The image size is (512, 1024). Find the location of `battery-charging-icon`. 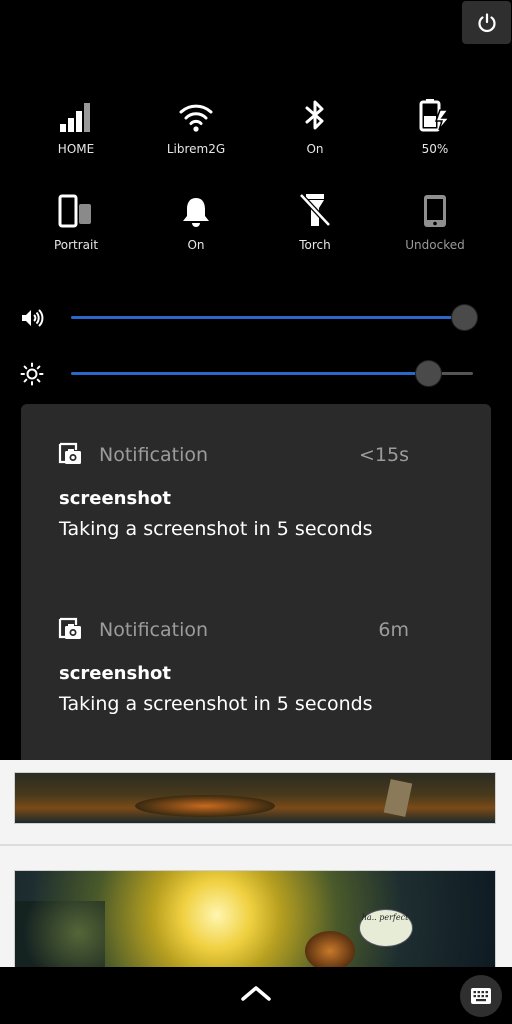

battery-charging-icon is located at coordinates (435, 115).